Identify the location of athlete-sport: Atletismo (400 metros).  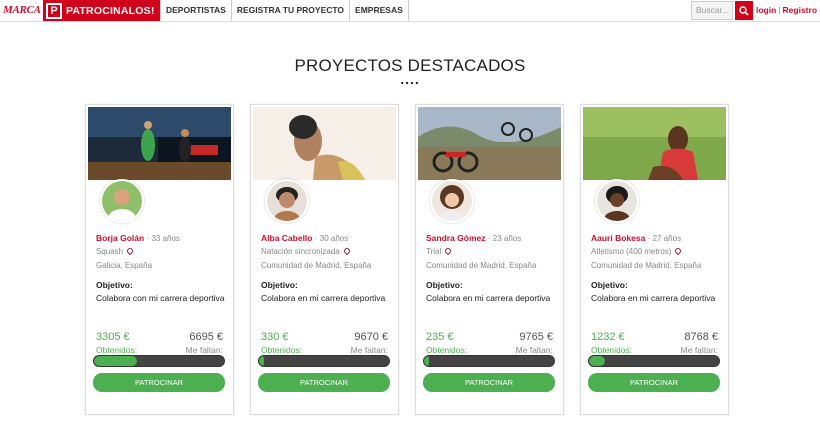
(637, 251).